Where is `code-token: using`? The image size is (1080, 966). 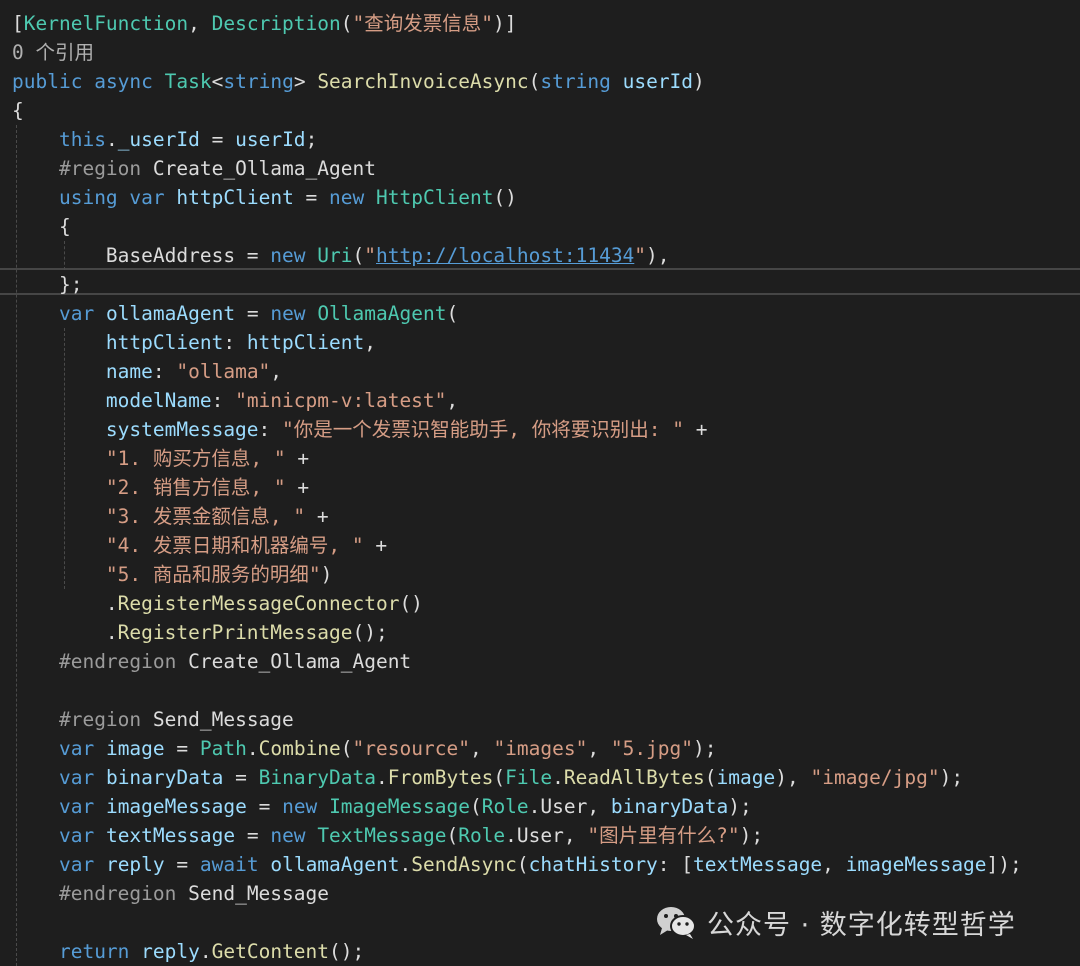
code-token: using is located at coordinates (88, 197).